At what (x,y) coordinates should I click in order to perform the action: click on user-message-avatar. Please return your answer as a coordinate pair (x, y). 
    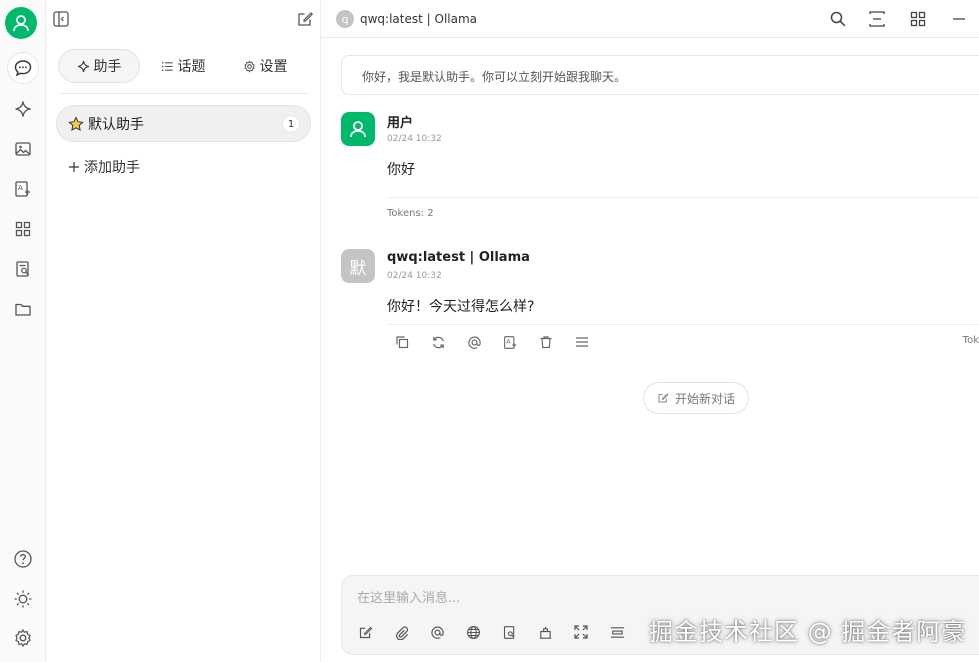
    Looking at the image, I should click on (358, 129).